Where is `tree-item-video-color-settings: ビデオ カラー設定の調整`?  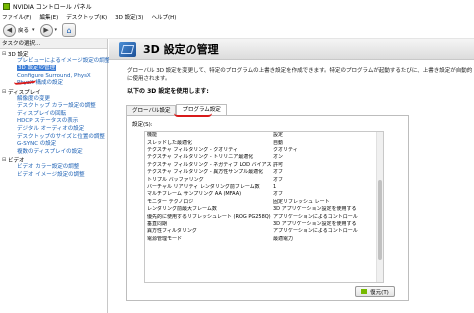 tree-item-video-color-settings: ビデオ カラー設定の調整 is located at coordinates (53, 168).